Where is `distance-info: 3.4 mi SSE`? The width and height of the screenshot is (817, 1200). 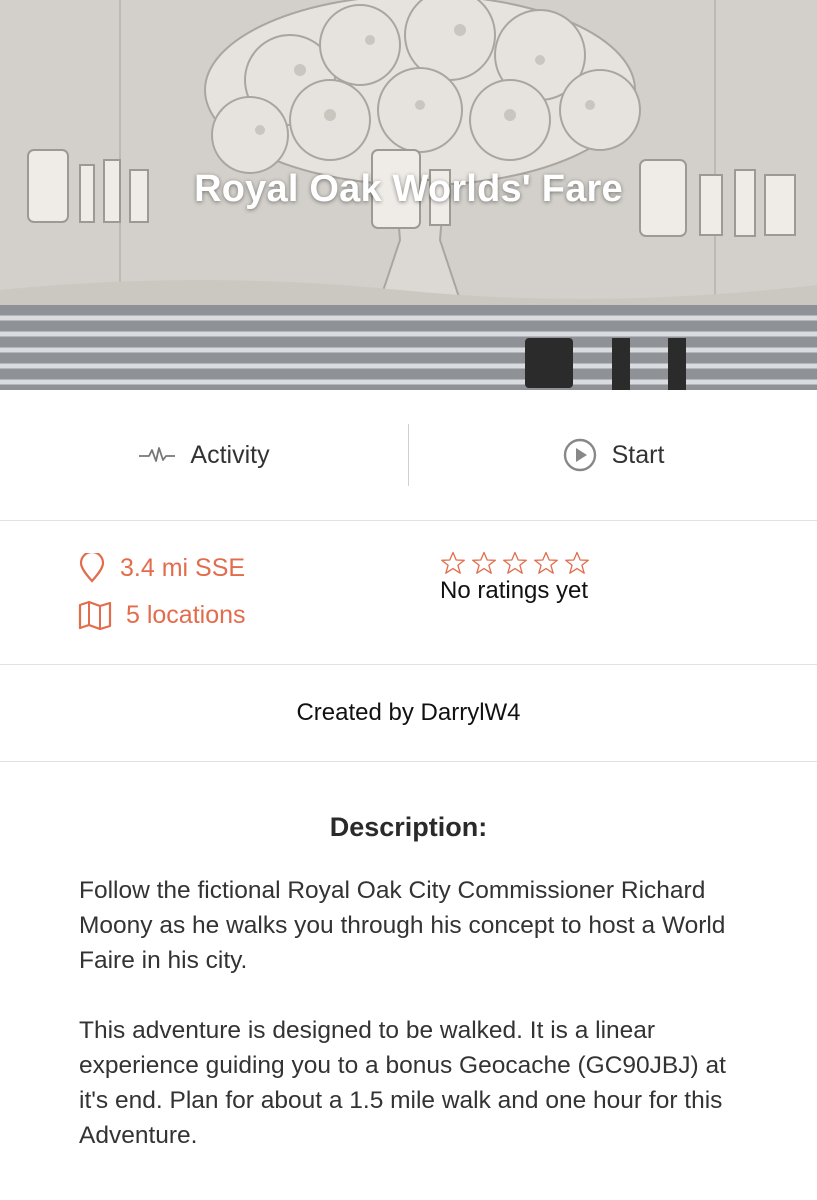 distance-info: 3.4 mi SSE is located at coordinates (161, 568).